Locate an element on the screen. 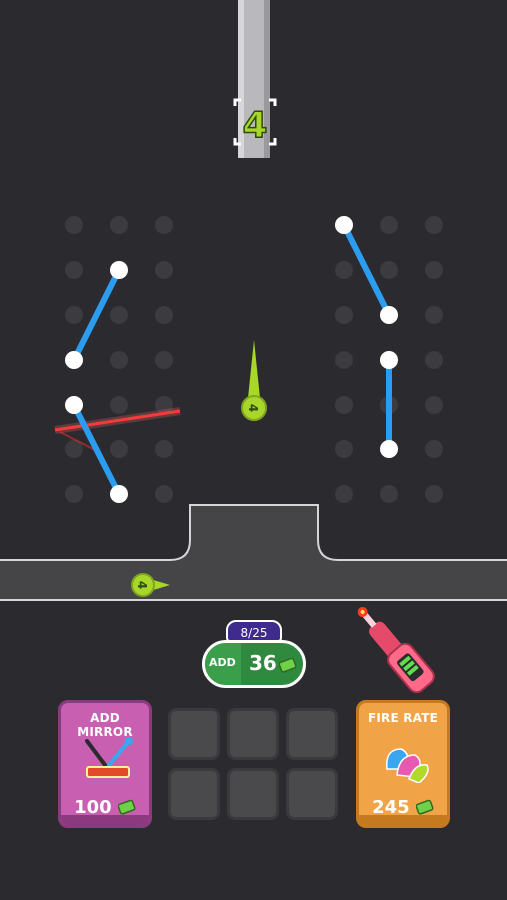 This screenshot has width=507, height=900. ball-icon is located at coordinates (407, 765).